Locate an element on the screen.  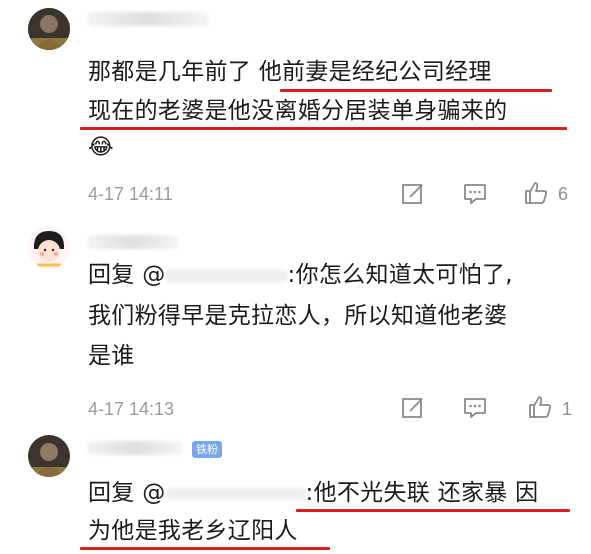
comment-text-line-1: 那都是几年前了 他前妻是经纪公司经理 is located at coordinates (290, 72).